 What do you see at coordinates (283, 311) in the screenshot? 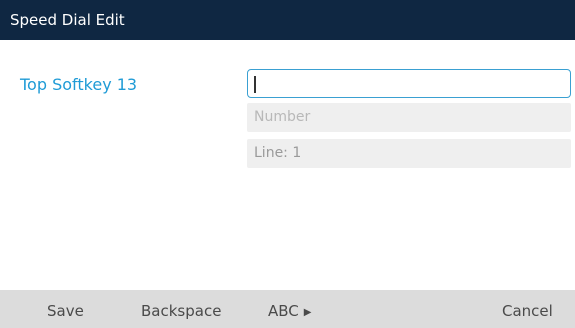
I see `abc-label: ABC` at bounding box center [283, 311].